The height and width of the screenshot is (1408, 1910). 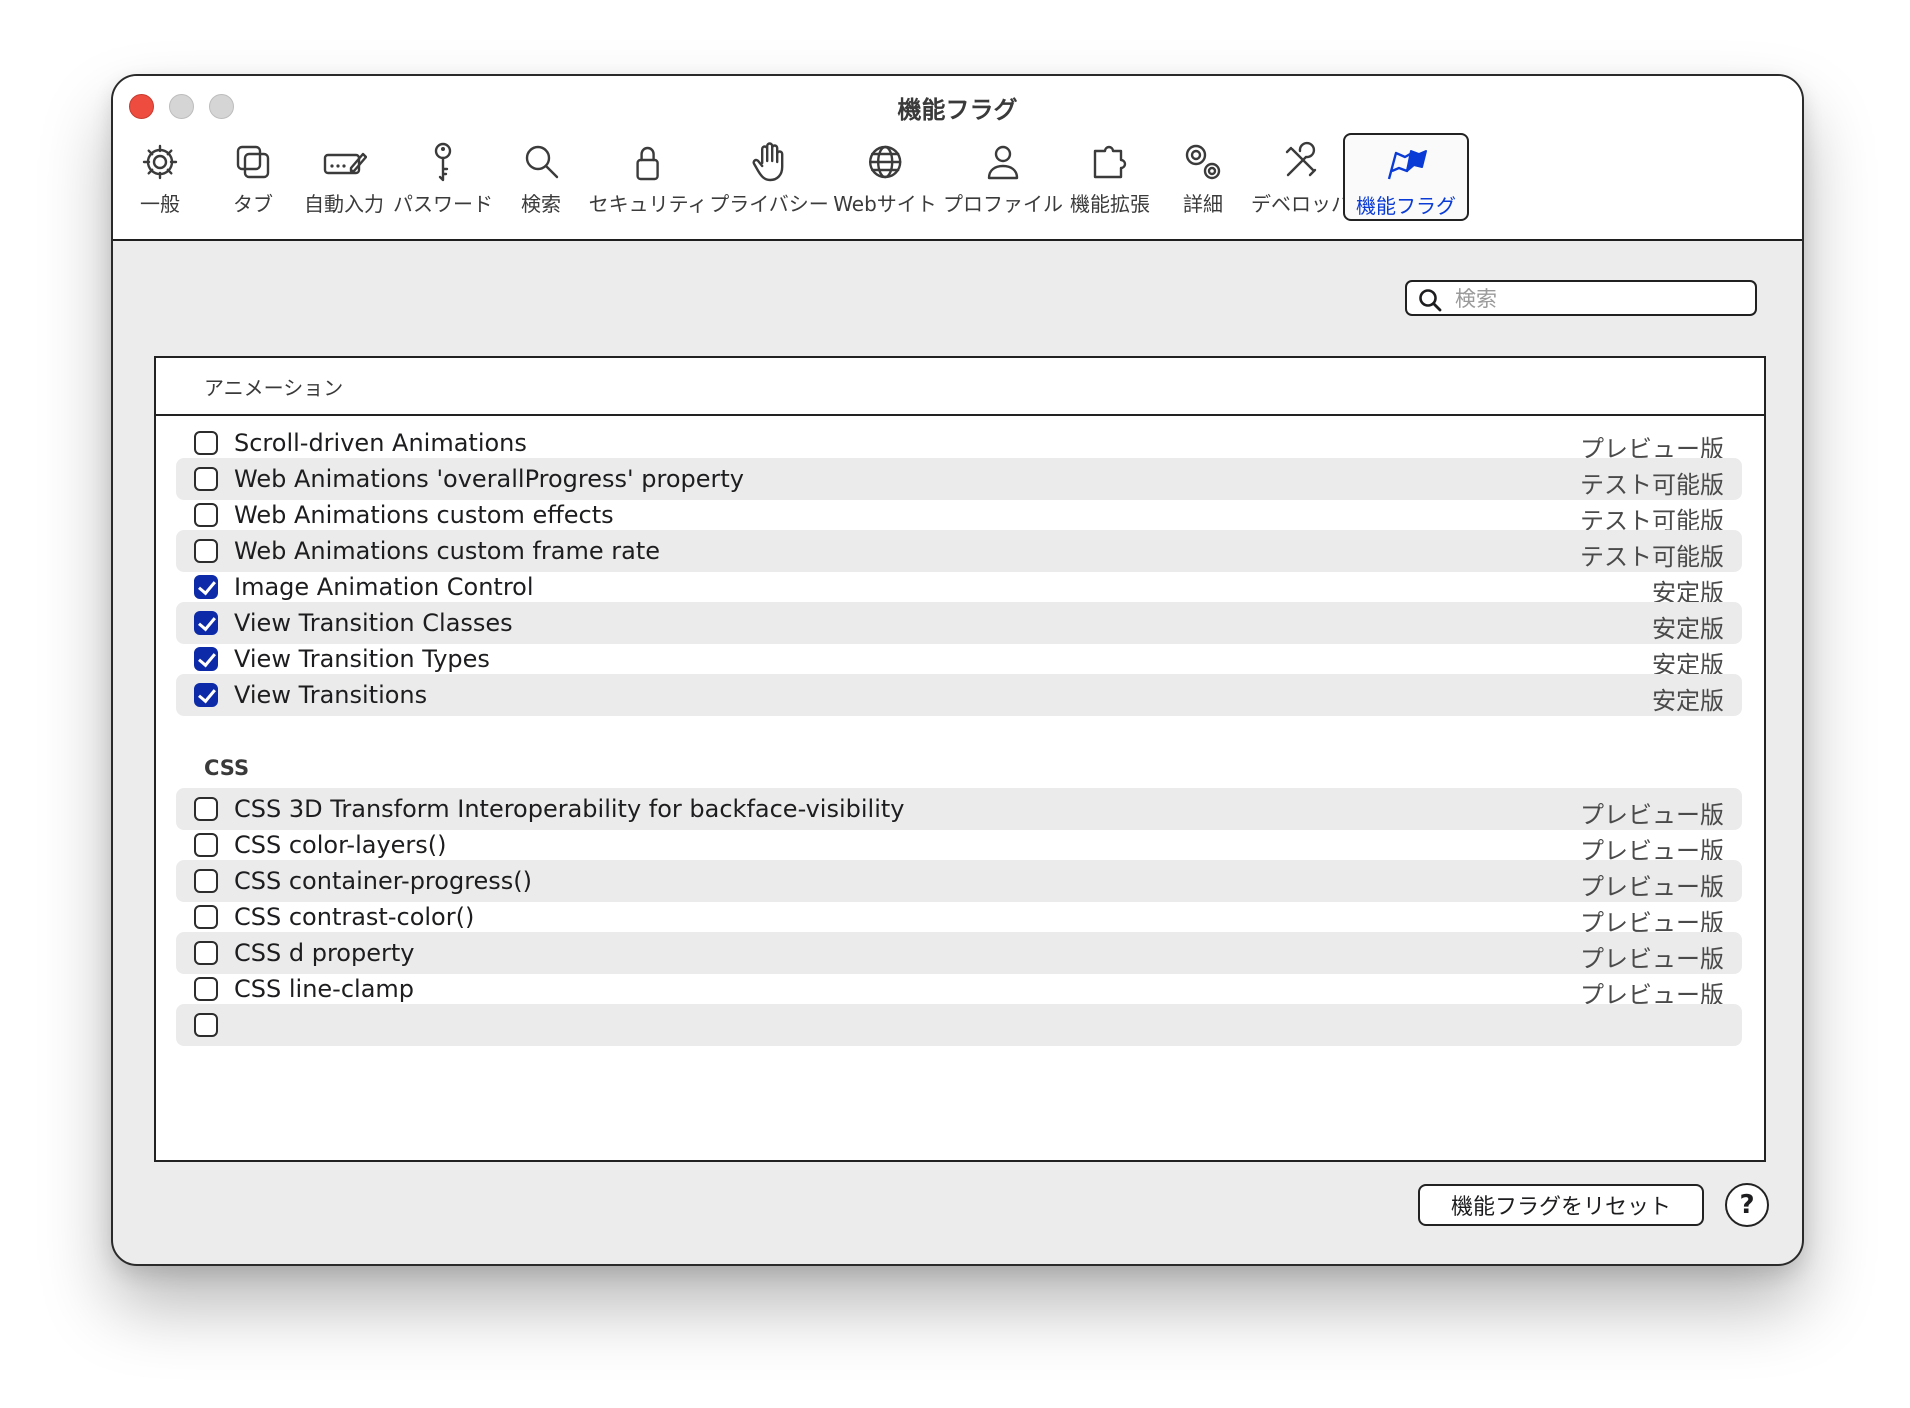 What do you see at coordinates (1110, 162) in the screenshot?
I see `puzzle-icon` at bounding box center [1110, 162].